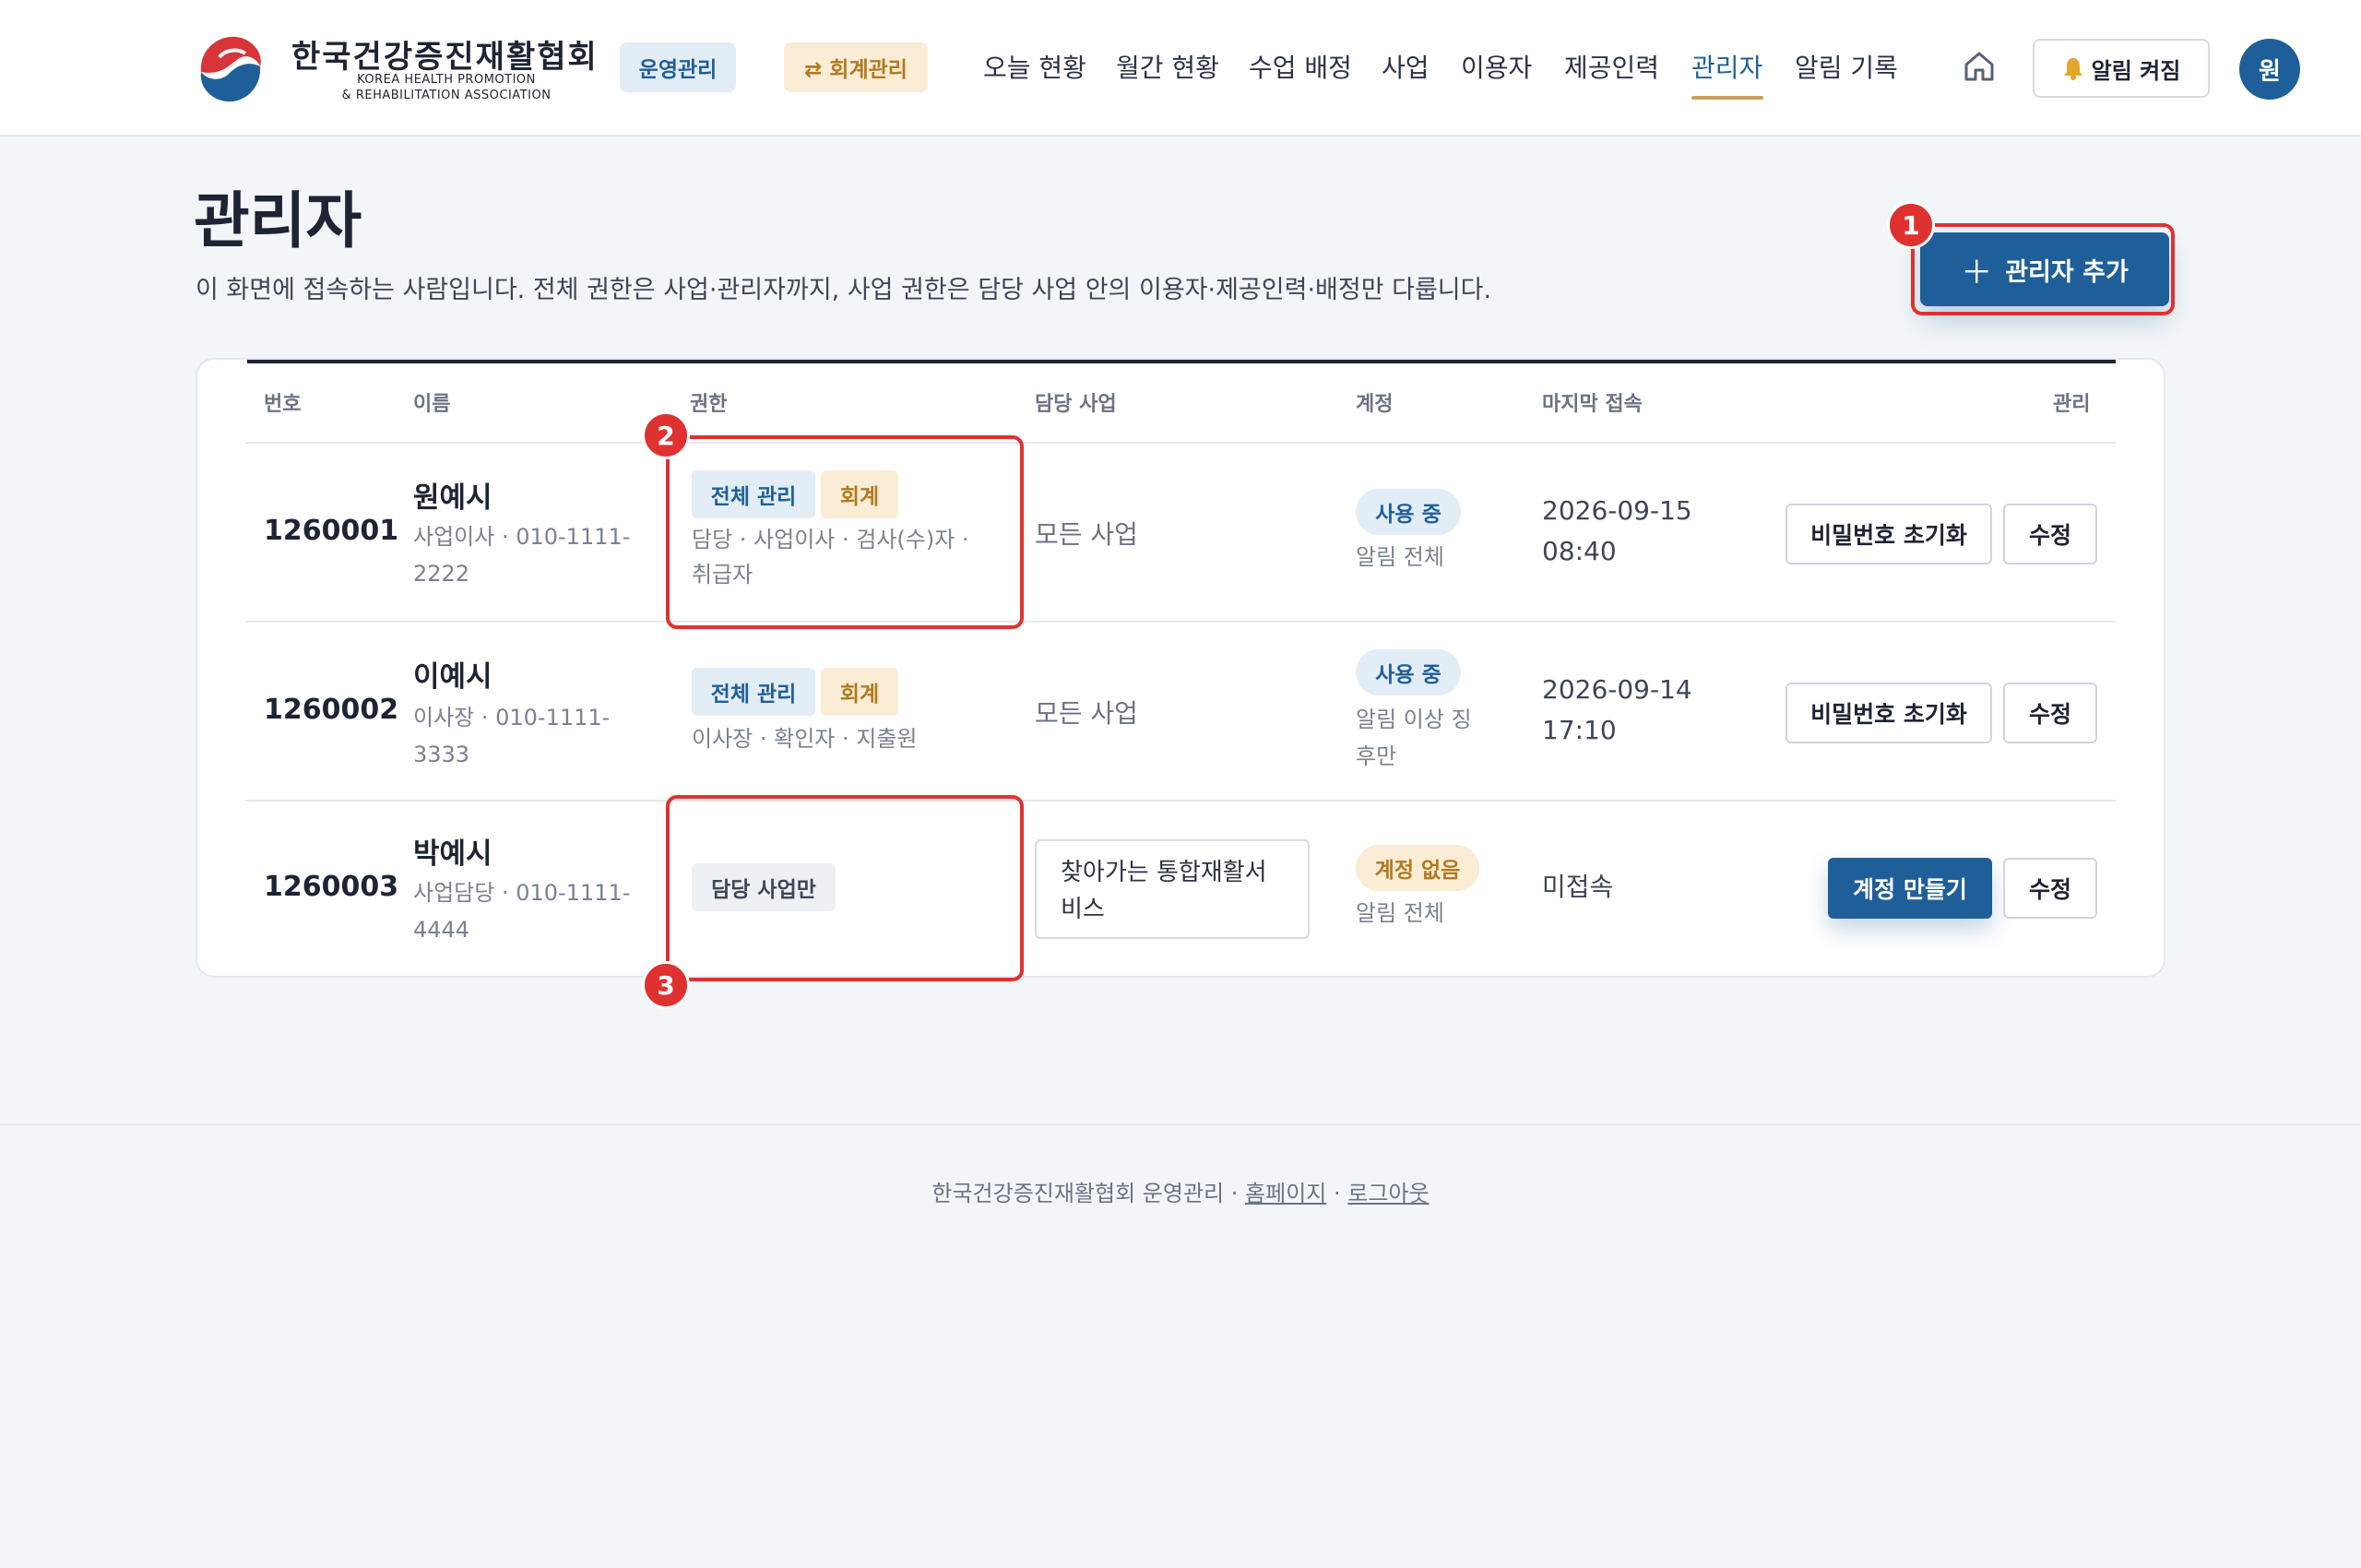 This screenshot has width=2361, height=1568. What do you see at coordinates (452, 677) in the screenshot?
I see `row-name: 이예시` at bounding box center [452, 677].